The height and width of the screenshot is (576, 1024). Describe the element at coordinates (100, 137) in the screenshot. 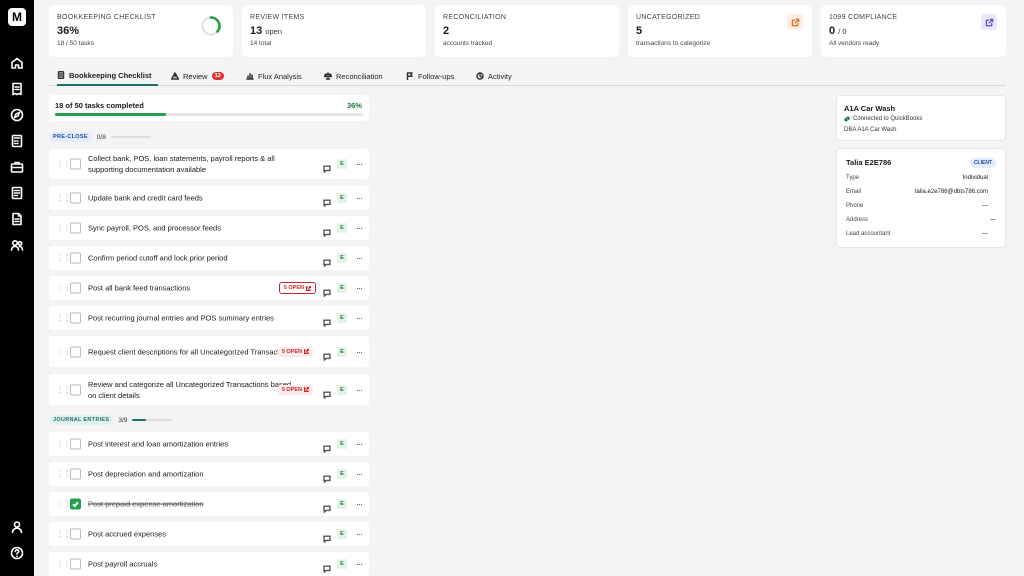

I see `section-header-pre-close: PRE-CLOSE 0/8` at that location.